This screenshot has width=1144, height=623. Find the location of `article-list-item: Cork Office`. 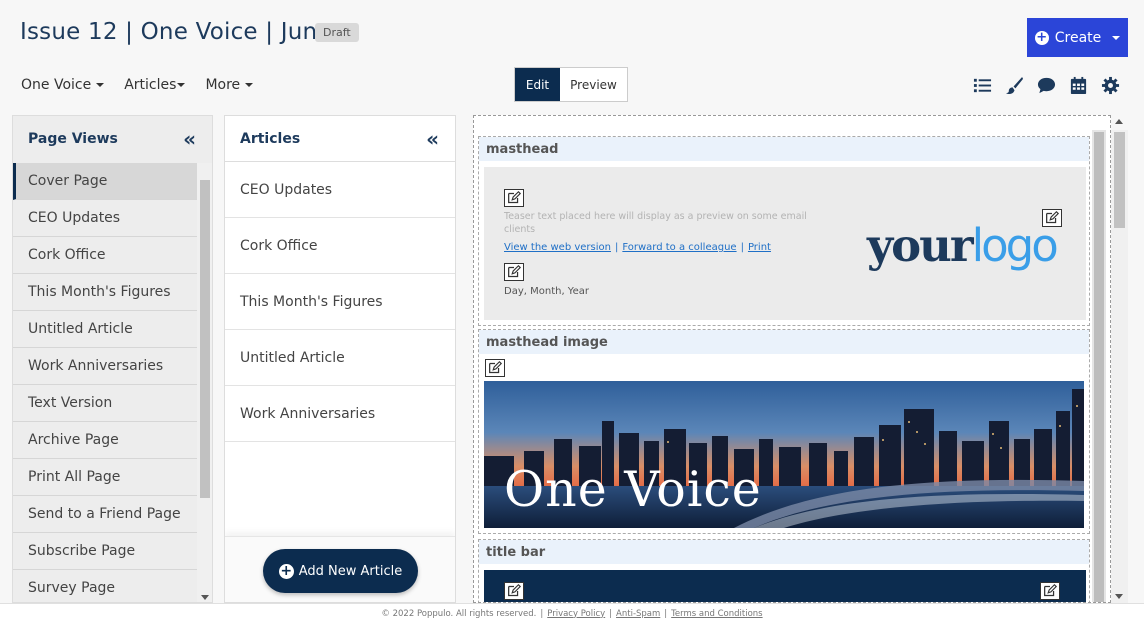

article-list-item: Cork Office is located at coordinates (340, 246).